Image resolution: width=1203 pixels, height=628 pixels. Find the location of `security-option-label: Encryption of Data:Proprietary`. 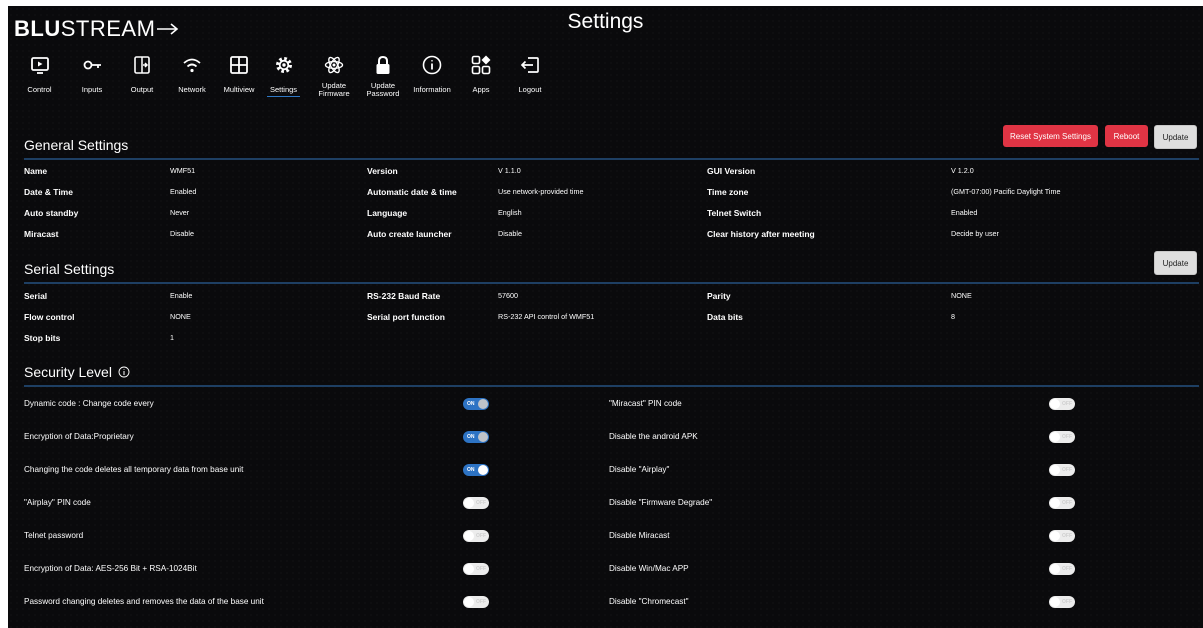

security-option-label: Encryption of Data:Proprietary is located at coordinates (79, 436).